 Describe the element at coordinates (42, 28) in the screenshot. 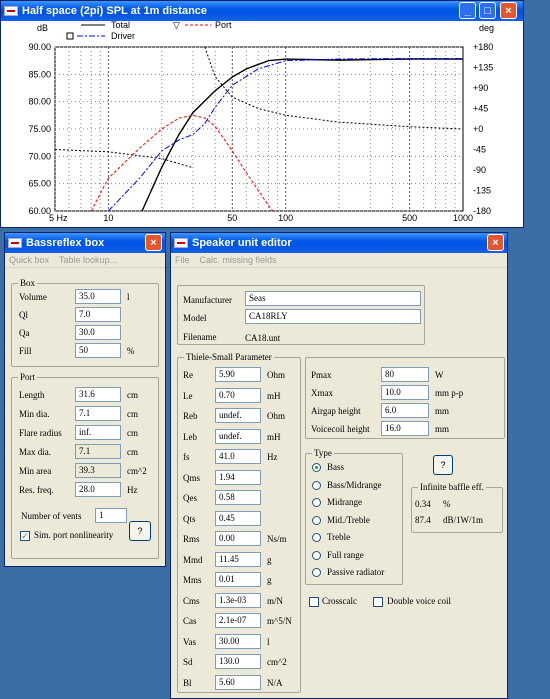

I see `left-unit-label: dB` at that location.